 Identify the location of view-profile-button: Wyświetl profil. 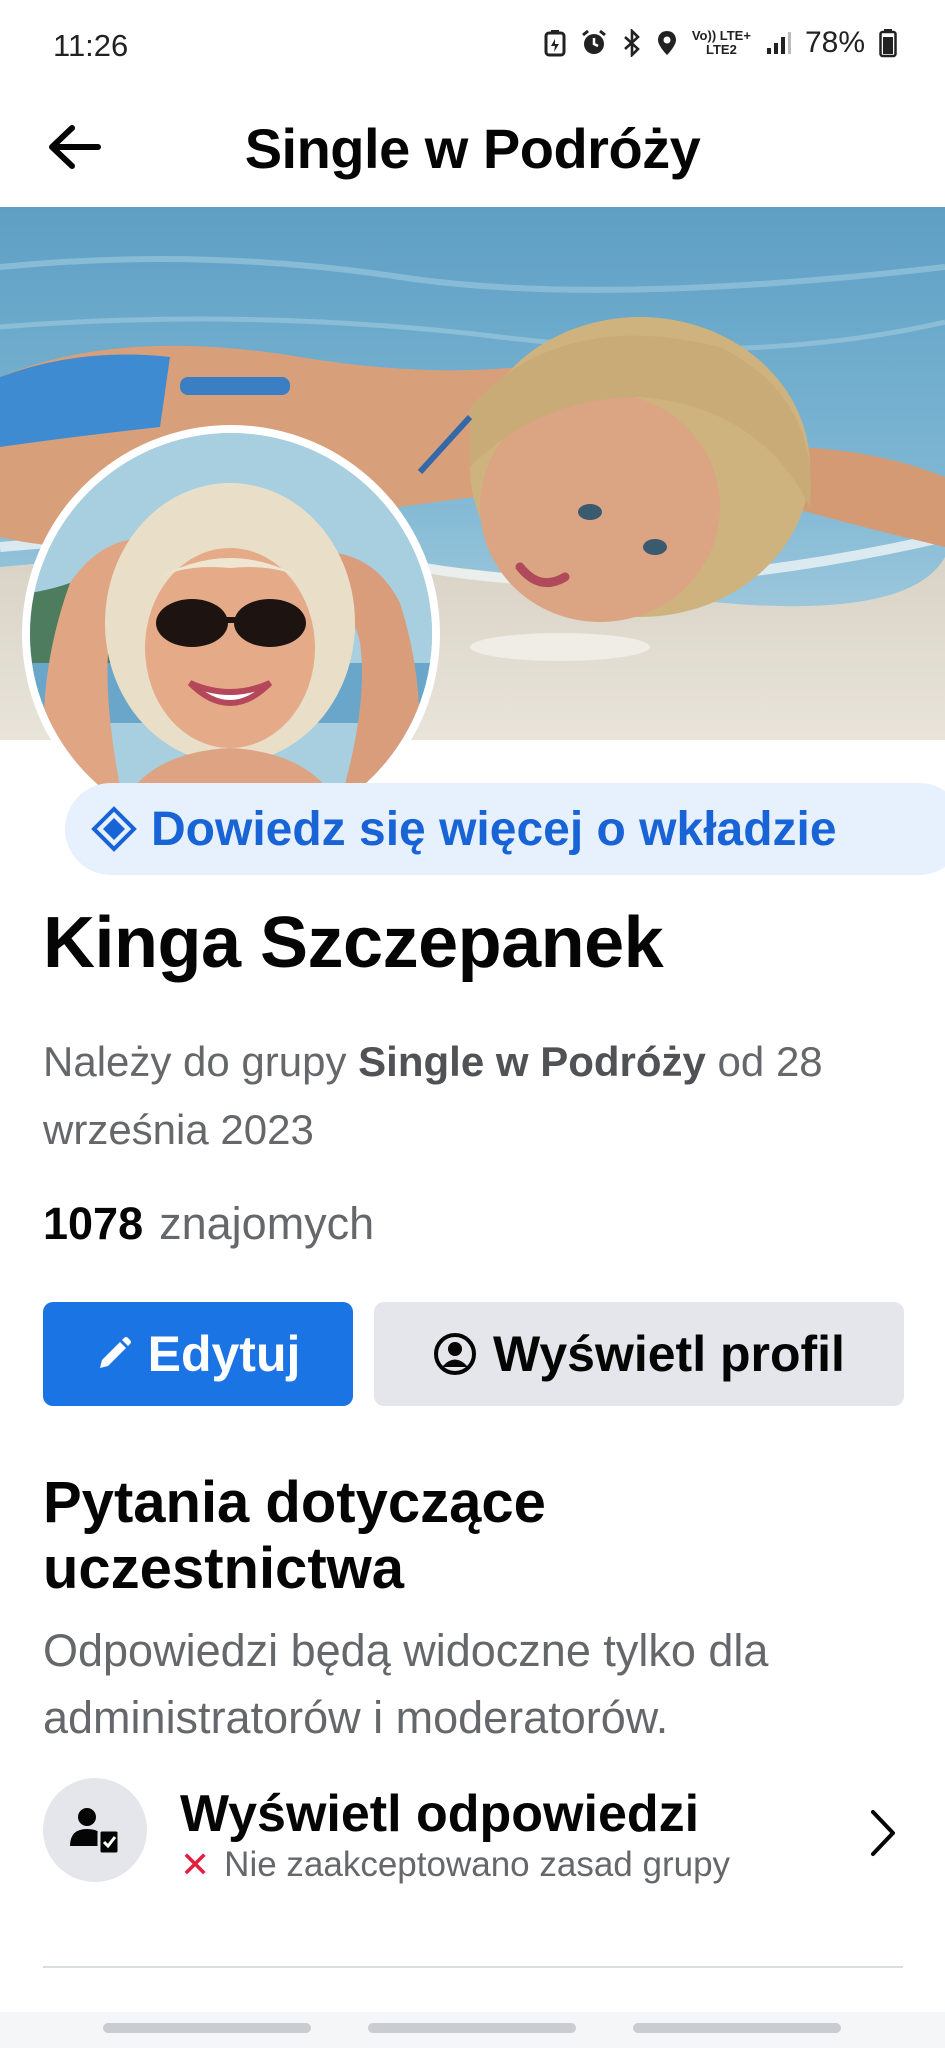
(639, 1354).